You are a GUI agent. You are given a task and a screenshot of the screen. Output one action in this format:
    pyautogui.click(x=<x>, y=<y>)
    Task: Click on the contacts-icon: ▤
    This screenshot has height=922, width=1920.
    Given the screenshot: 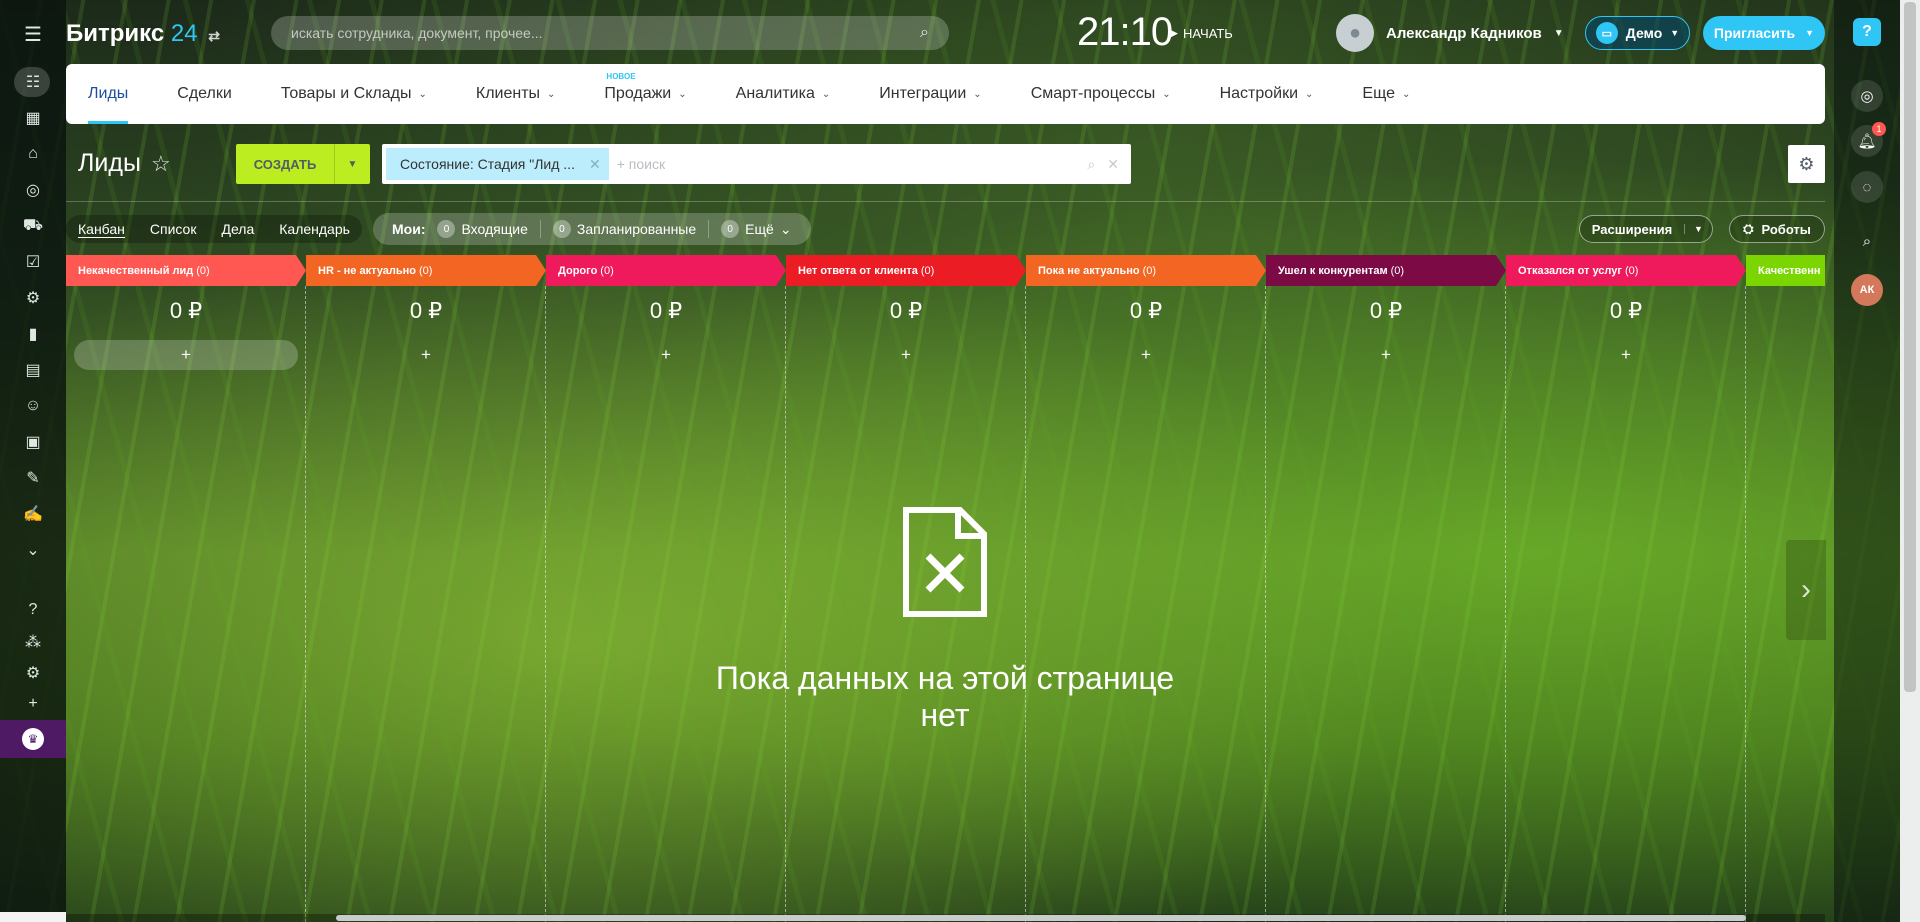 What is the action you would take?
    pyautogui.click(x=33, y=370)
    